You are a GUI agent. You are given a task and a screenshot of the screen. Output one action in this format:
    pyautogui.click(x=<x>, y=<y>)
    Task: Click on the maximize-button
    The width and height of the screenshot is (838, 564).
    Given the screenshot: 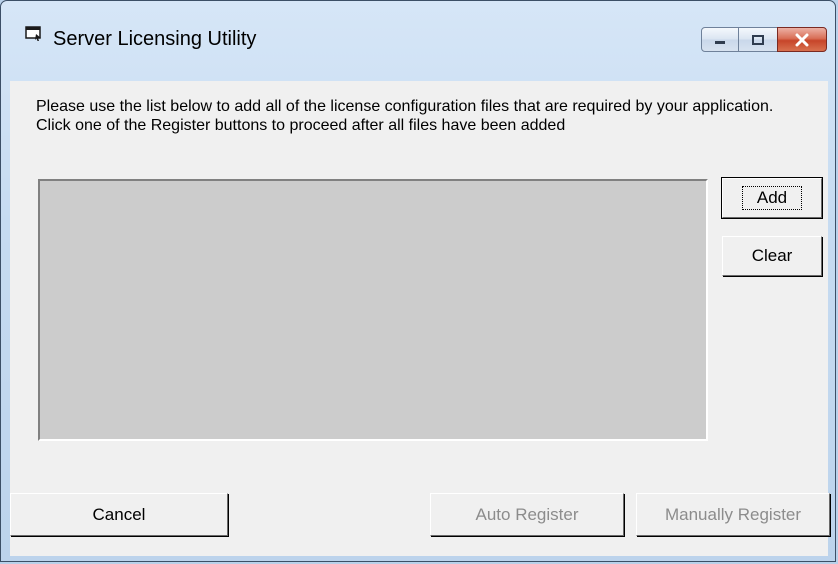 What is the action you would take?
    pyautogui.click(x=758, y=39)
    